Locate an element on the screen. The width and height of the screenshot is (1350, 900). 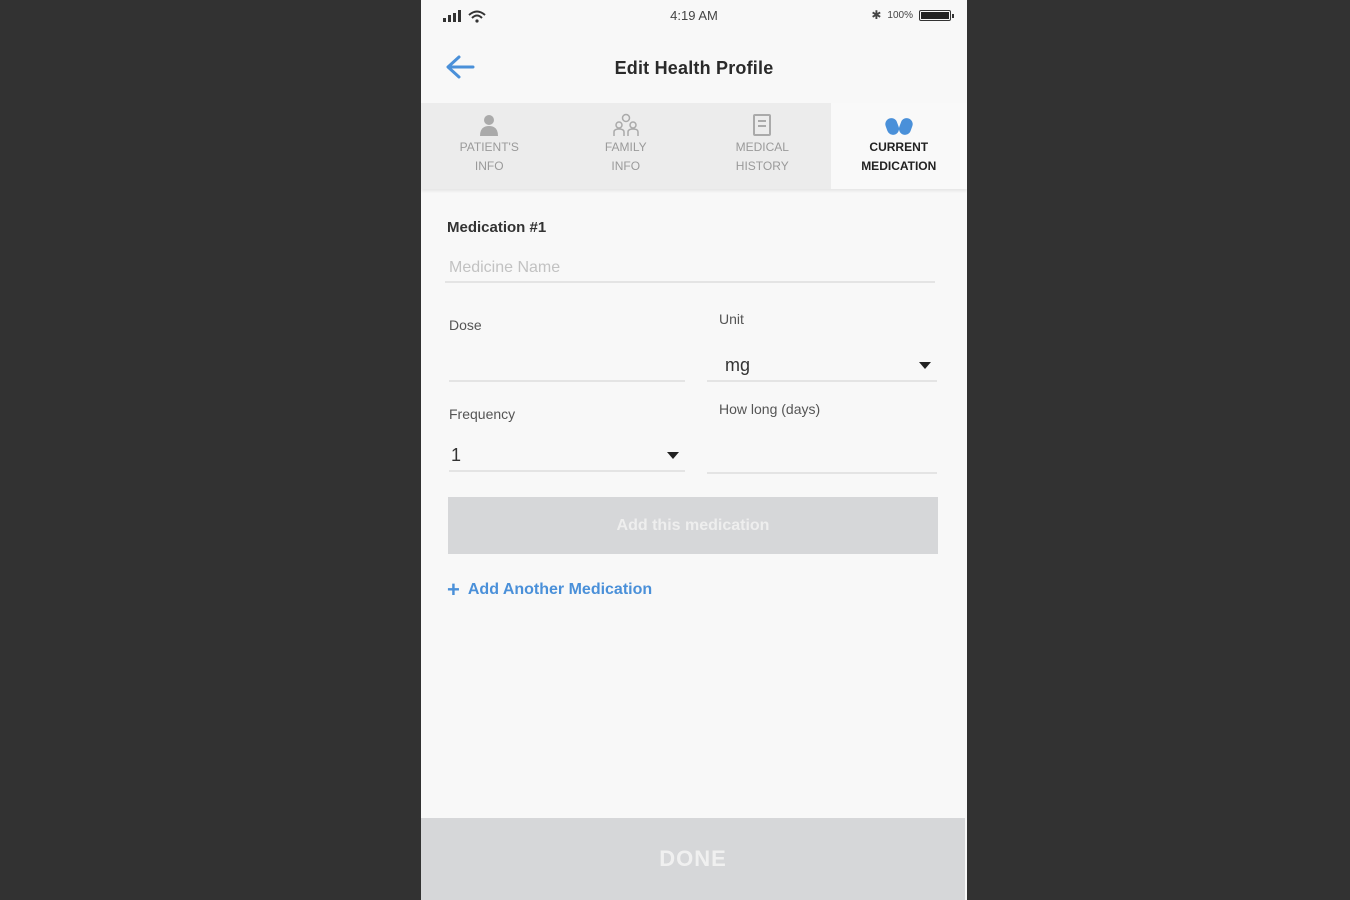
tab-current-medication: CURRENT MEDICATION is located at coordinates (899, 146).